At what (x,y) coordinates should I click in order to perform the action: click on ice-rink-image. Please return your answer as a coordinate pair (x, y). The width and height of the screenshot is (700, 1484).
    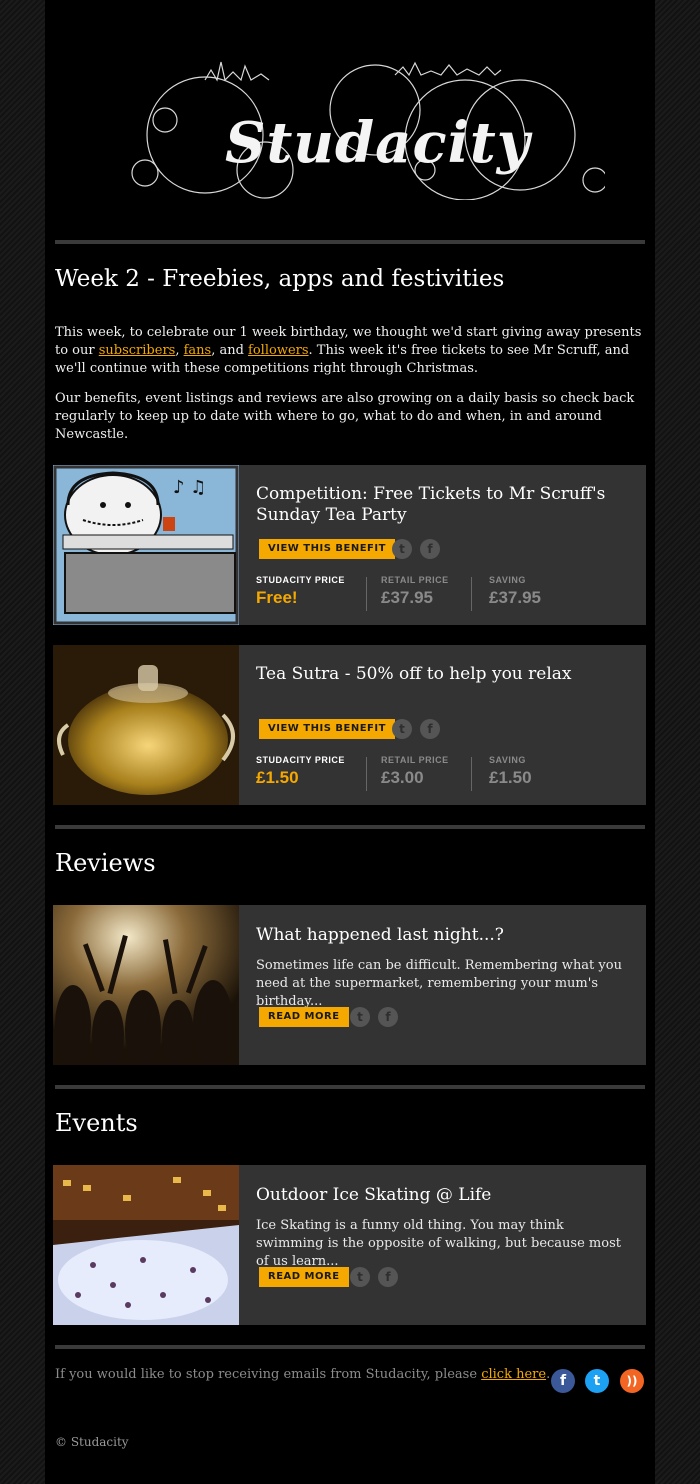
    Looking at the image, I should click on (146, 1245).